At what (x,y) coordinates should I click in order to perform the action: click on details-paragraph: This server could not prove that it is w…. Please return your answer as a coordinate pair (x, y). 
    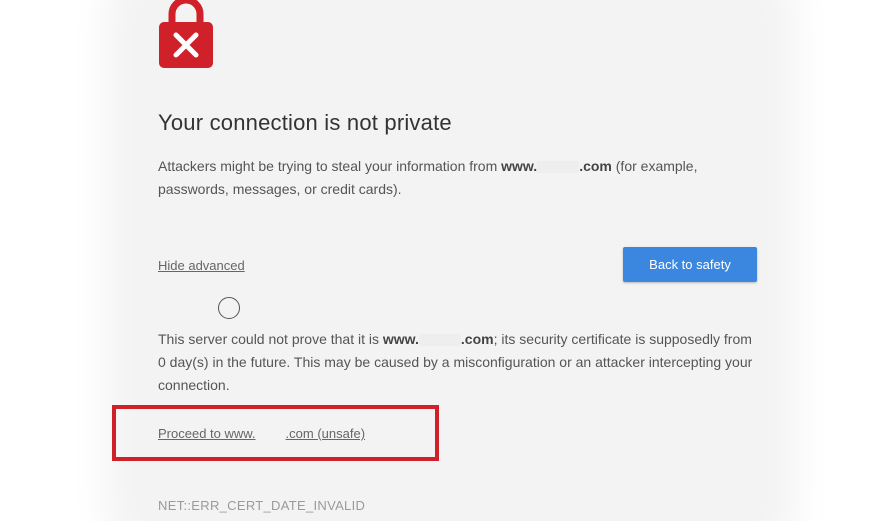
    Looking at the image, I should click on (458, 362).